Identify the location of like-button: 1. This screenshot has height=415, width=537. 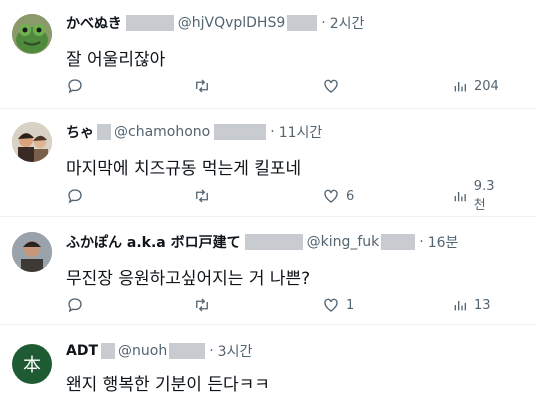
(338, 305).